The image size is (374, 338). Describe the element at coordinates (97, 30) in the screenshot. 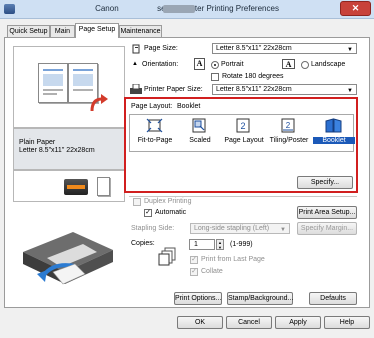

I see `tab-page-setup: Page Setup` at that location.